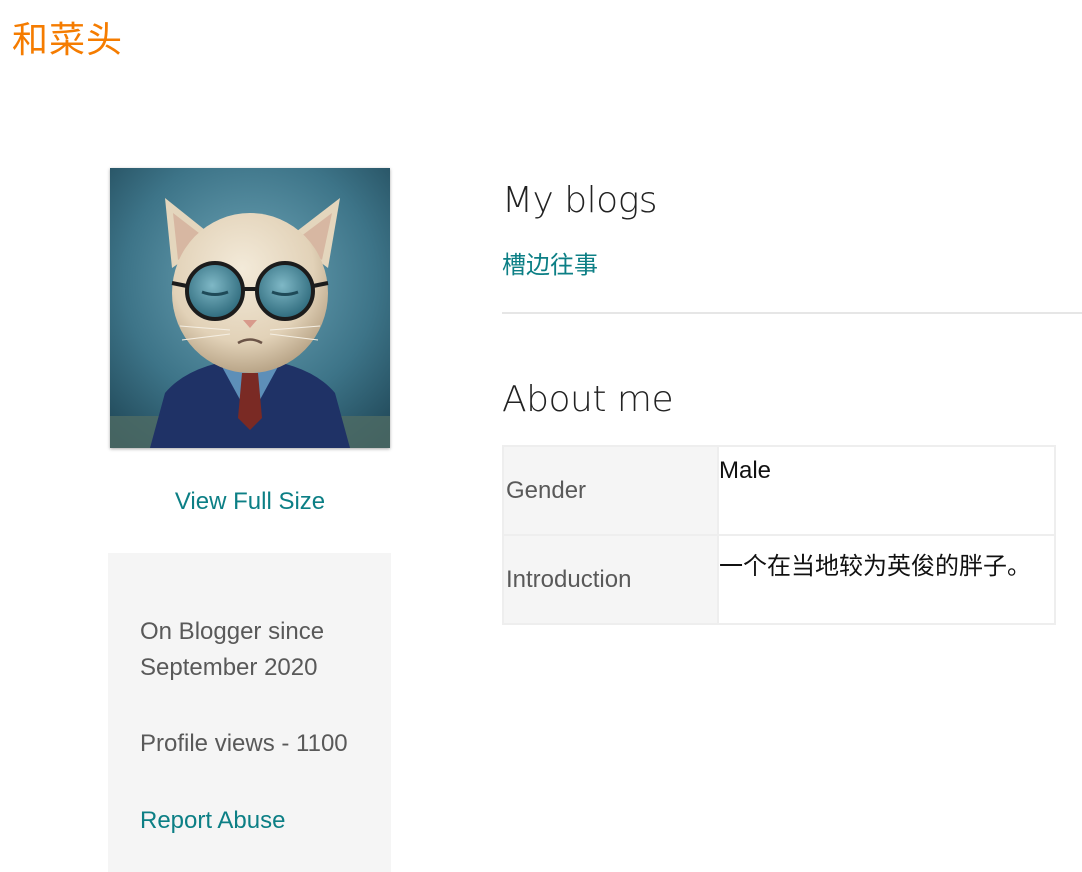  I want to click on blog-link: 槽边往事, so click(550, 262).